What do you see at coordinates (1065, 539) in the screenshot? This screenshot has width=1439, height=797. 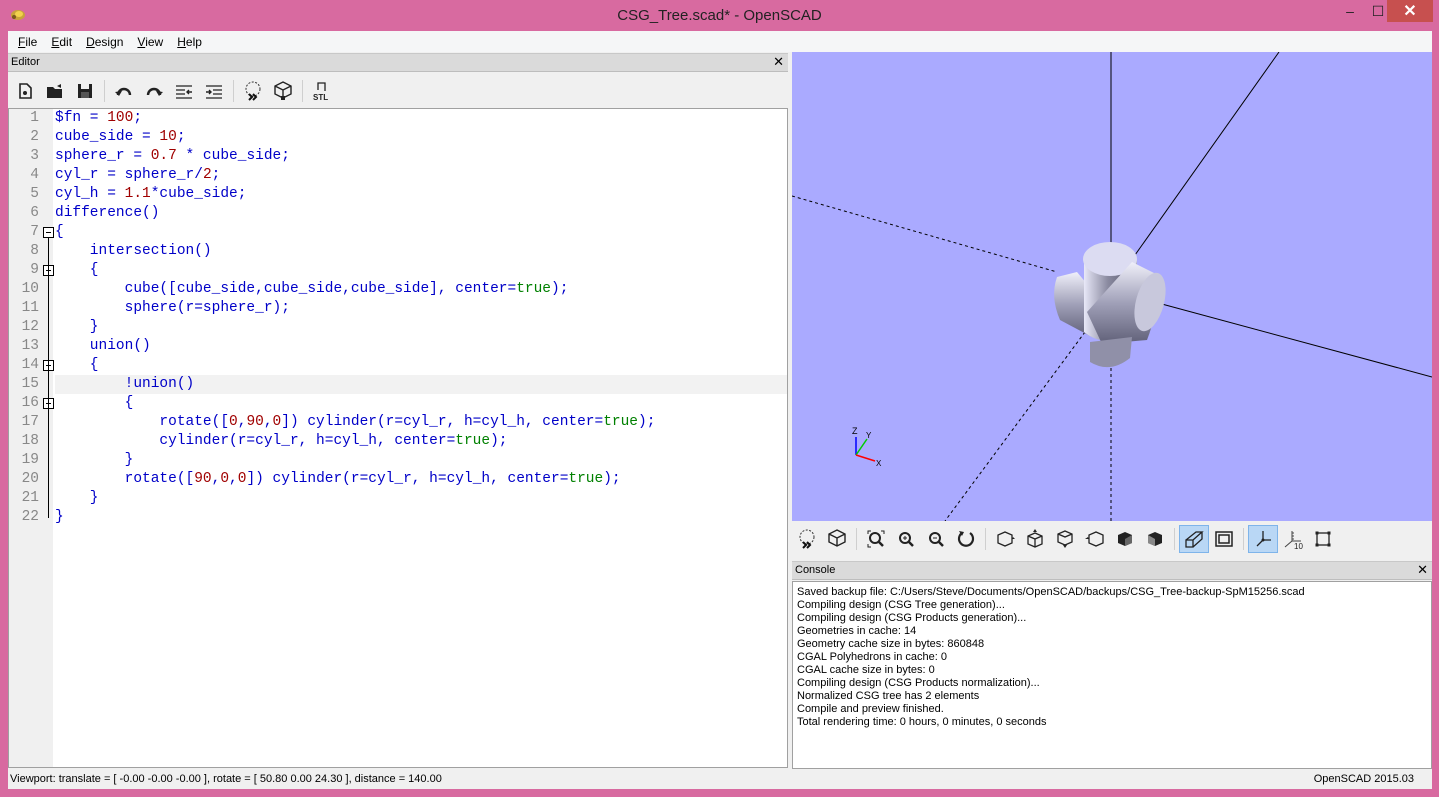 I see `view-bottom-button` at bounding box center [1065, 539].